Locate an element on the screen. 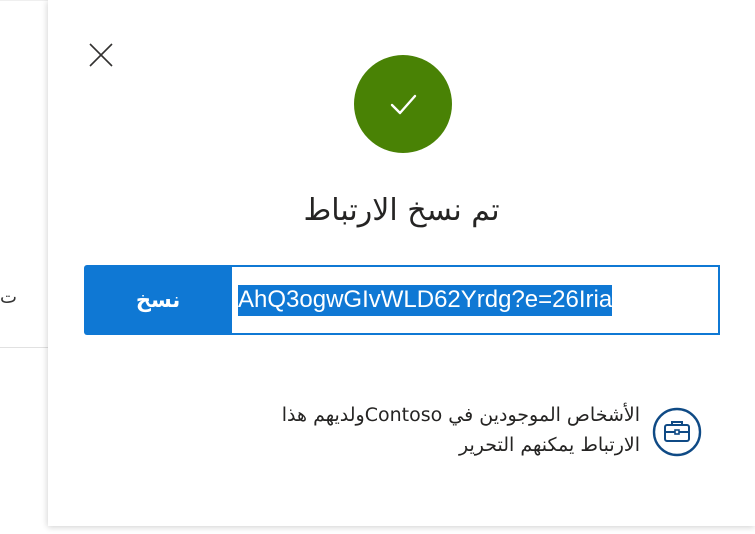 The height and width of the screenshot is (534, 755). dialog-title: تم نسخ الارتباط is located at coordinates (401, 210).